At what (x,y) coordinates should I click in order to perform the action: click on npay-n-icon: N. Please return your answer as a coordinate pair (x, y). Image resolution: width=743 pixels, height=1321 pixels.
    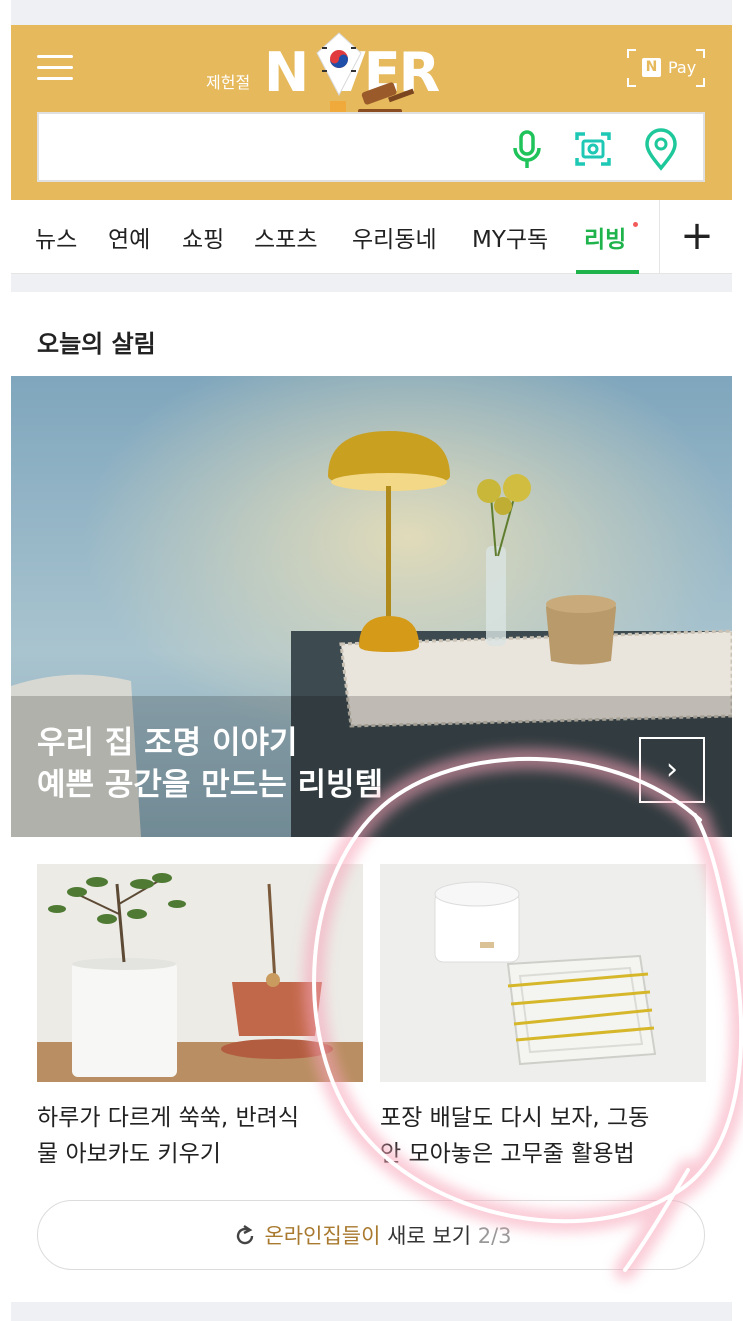
    Looking at the image, I should click on (651, 67).